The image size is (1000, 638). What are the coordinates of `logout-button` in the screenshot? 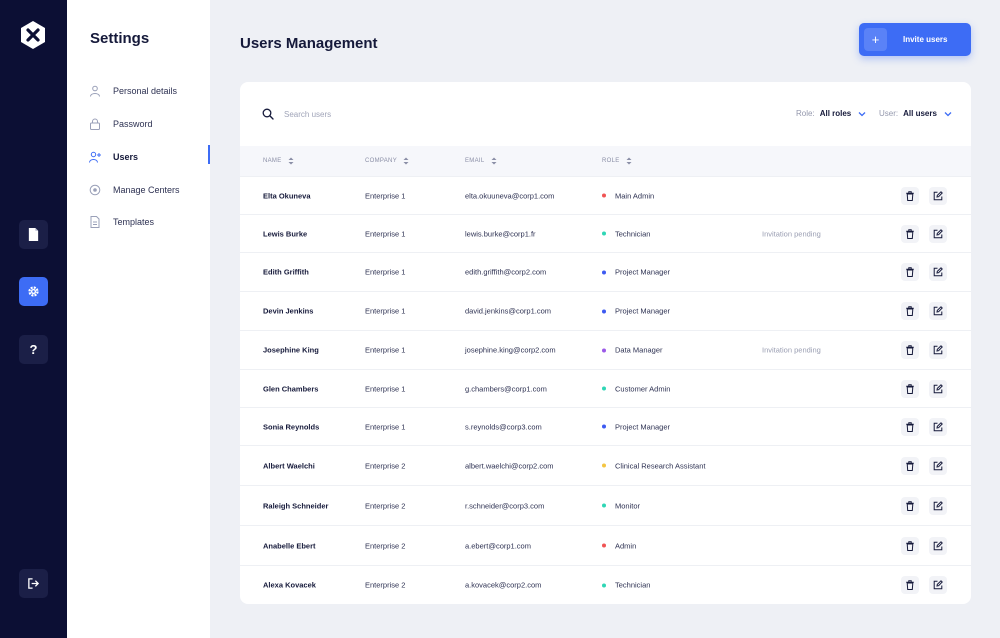 It's located at (33, 583).